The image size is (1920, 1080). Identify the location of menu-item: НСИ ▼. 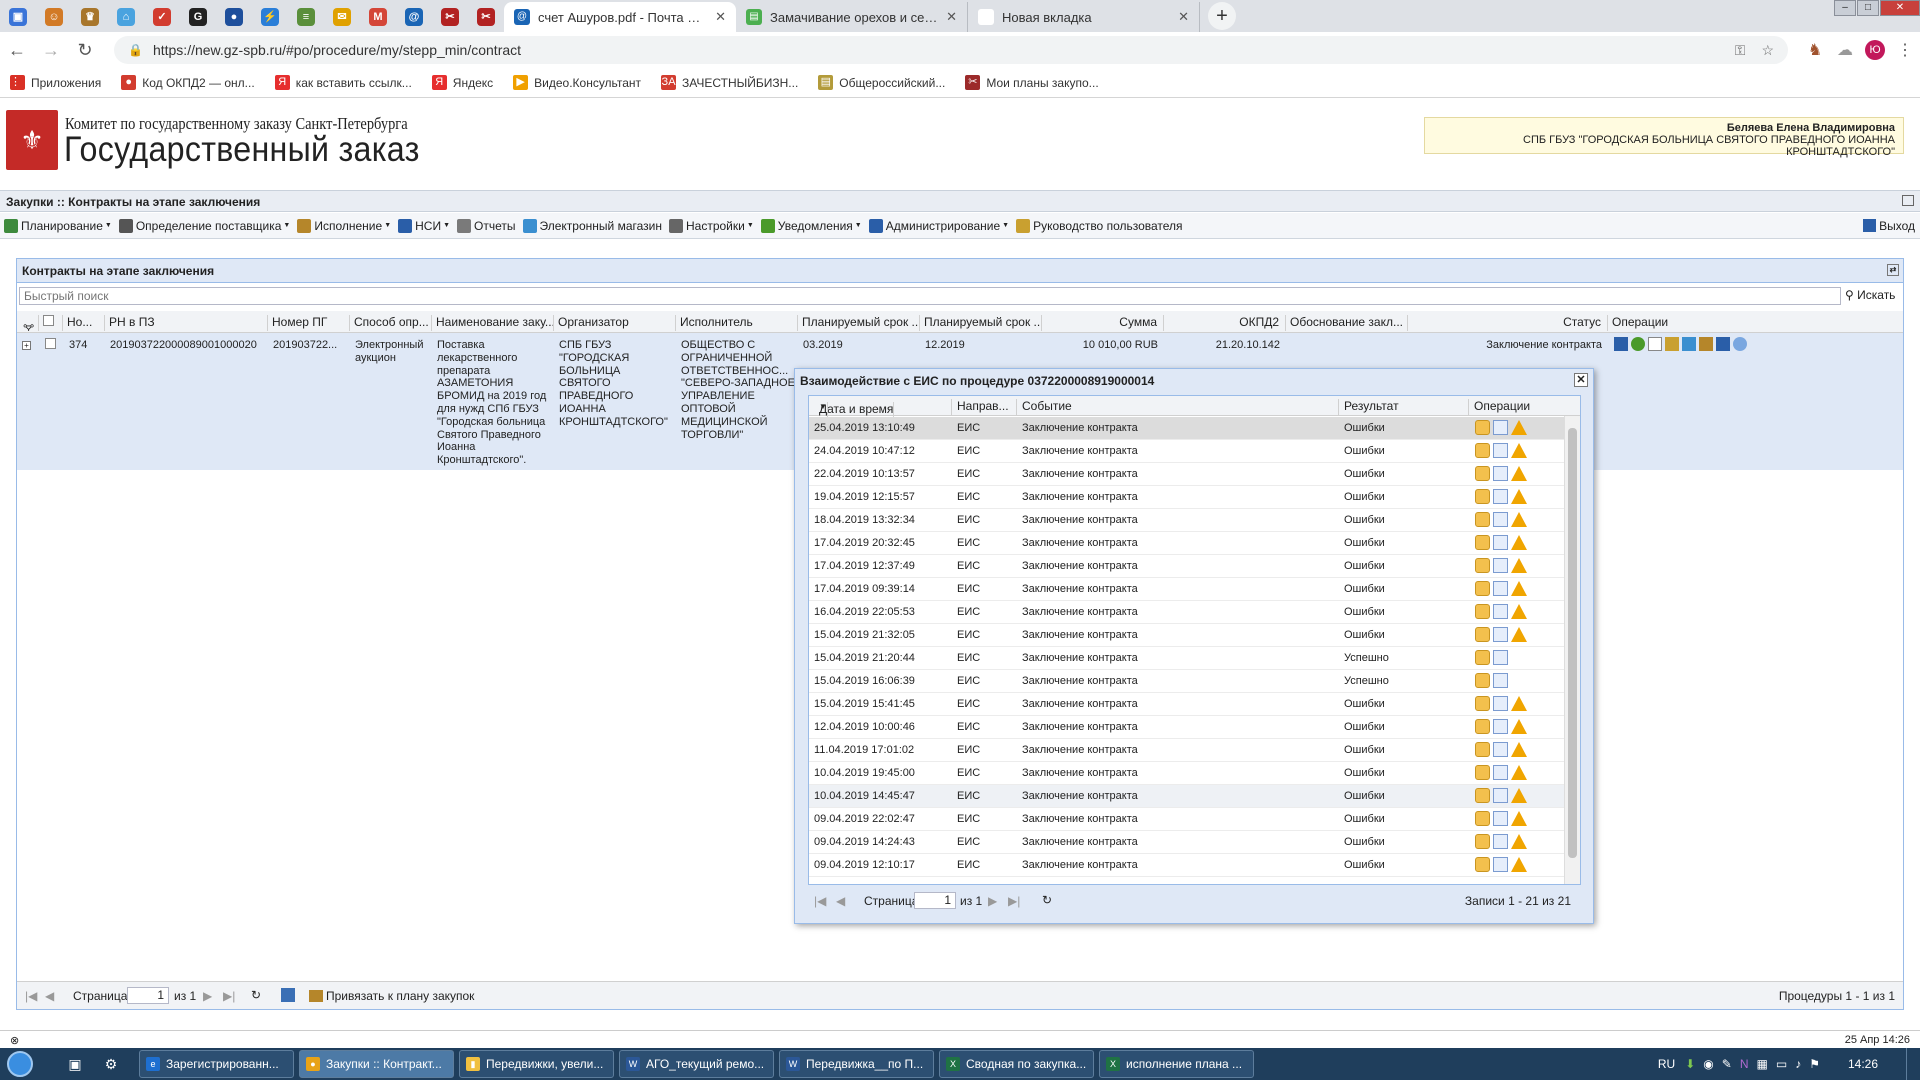
(424, 225).